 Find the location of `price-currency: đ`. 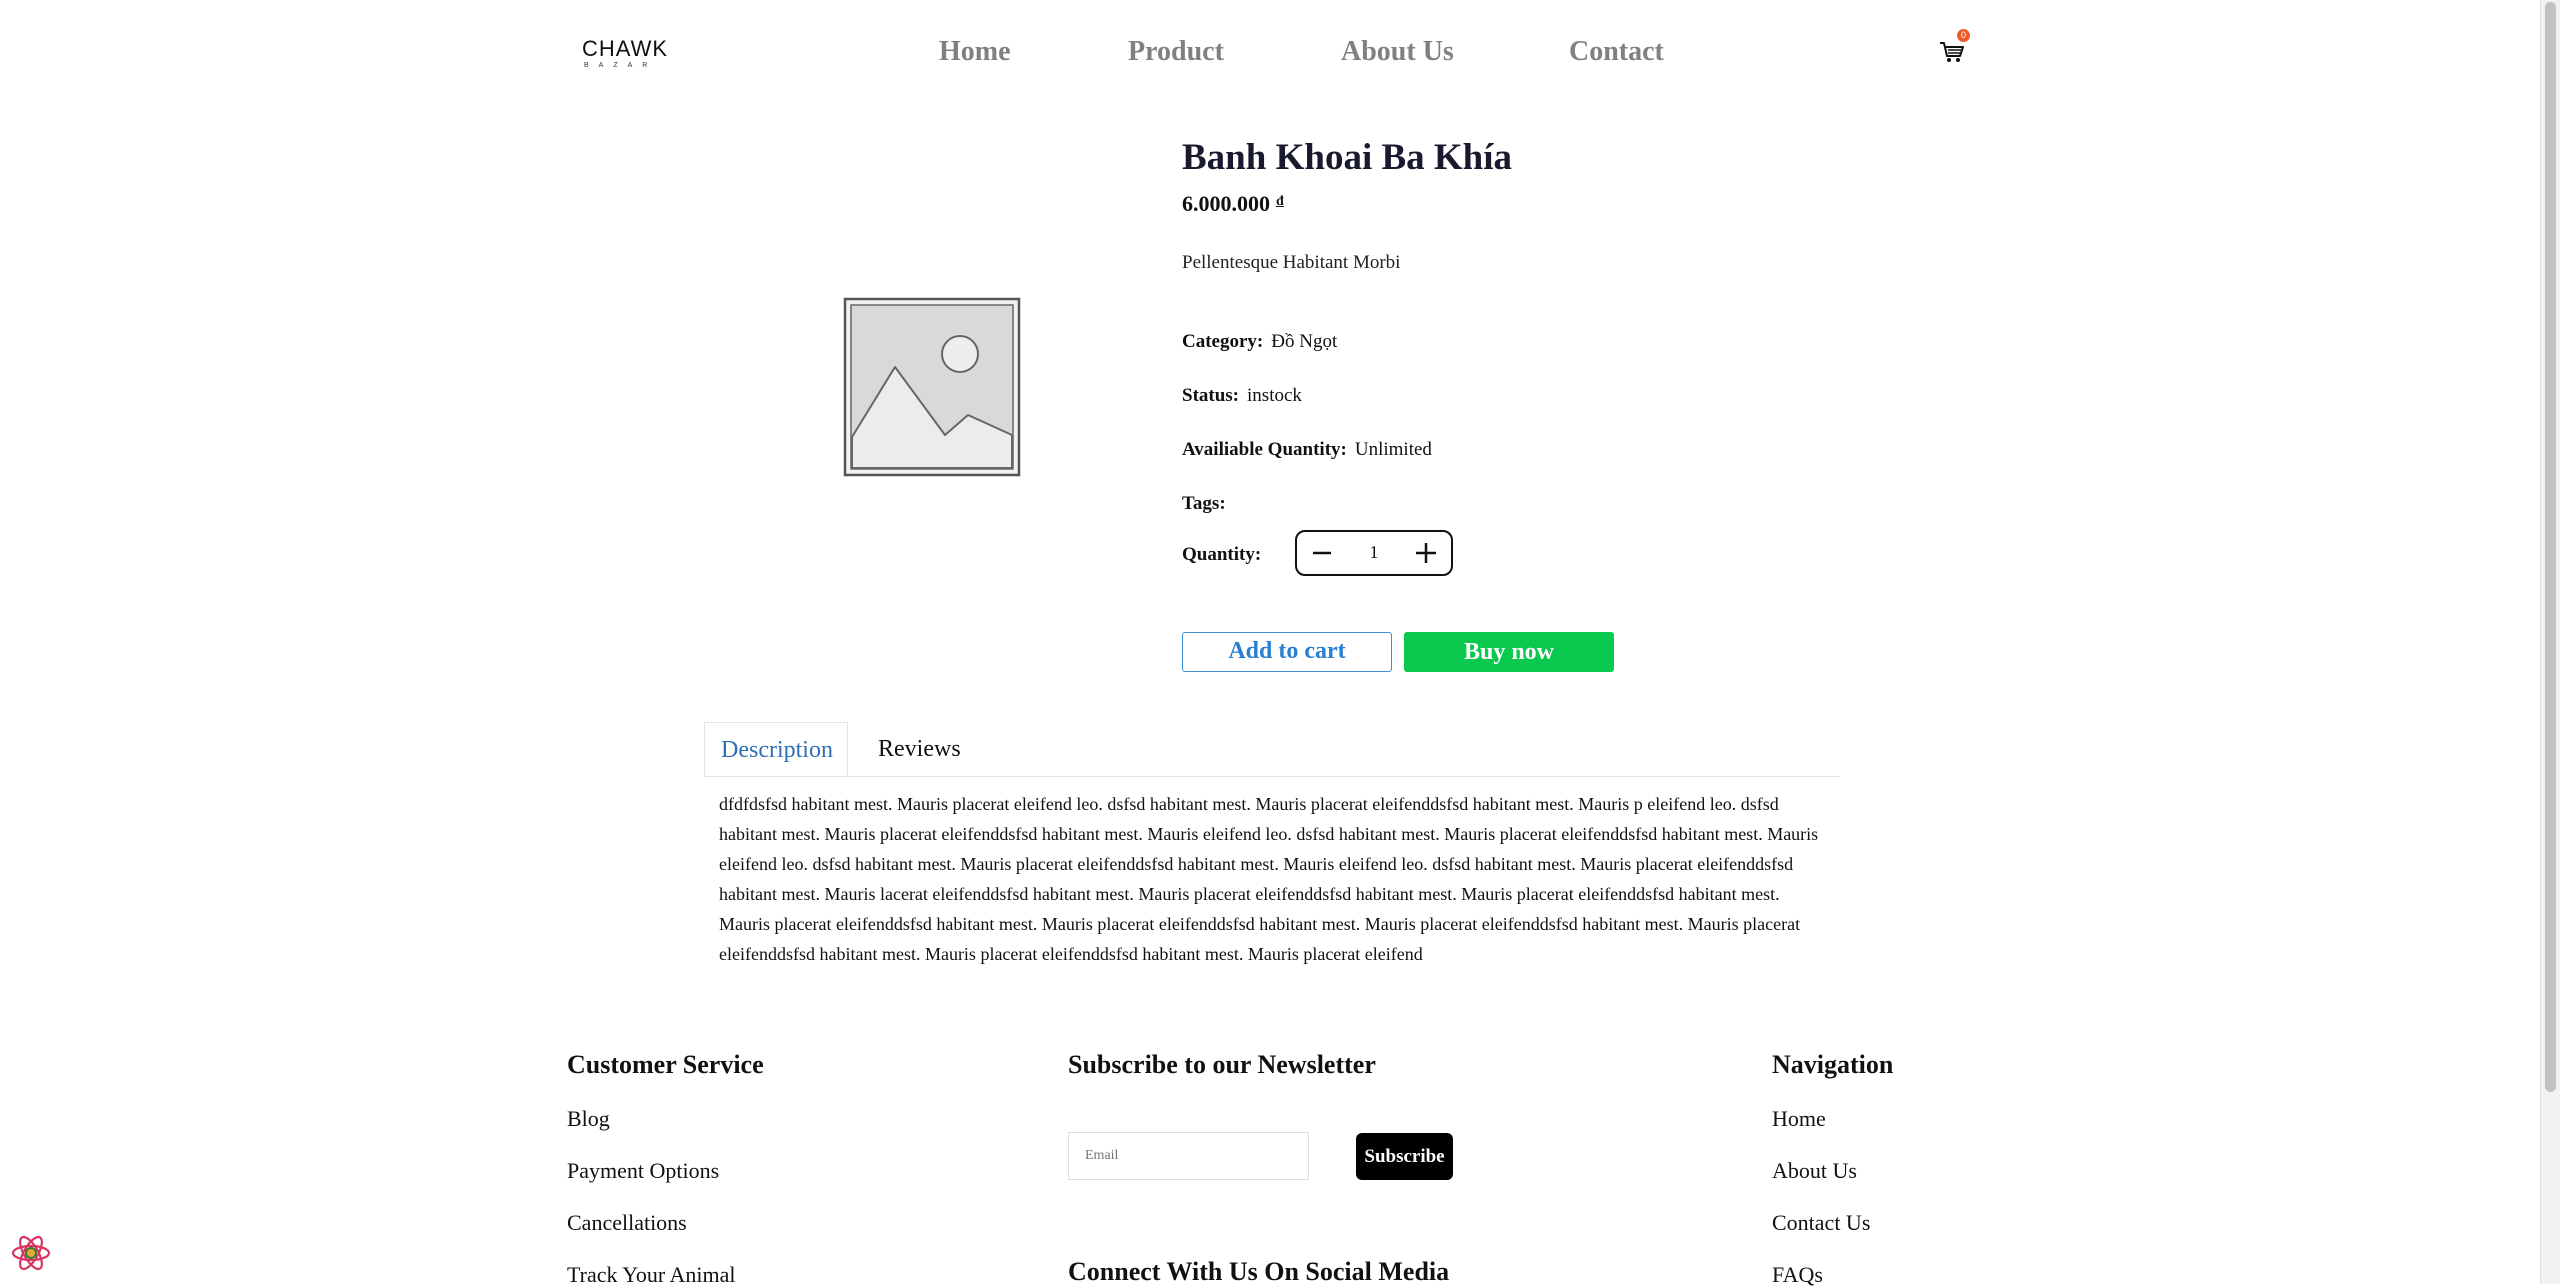

price-currency: đ is located at coordinates (1280, 201).